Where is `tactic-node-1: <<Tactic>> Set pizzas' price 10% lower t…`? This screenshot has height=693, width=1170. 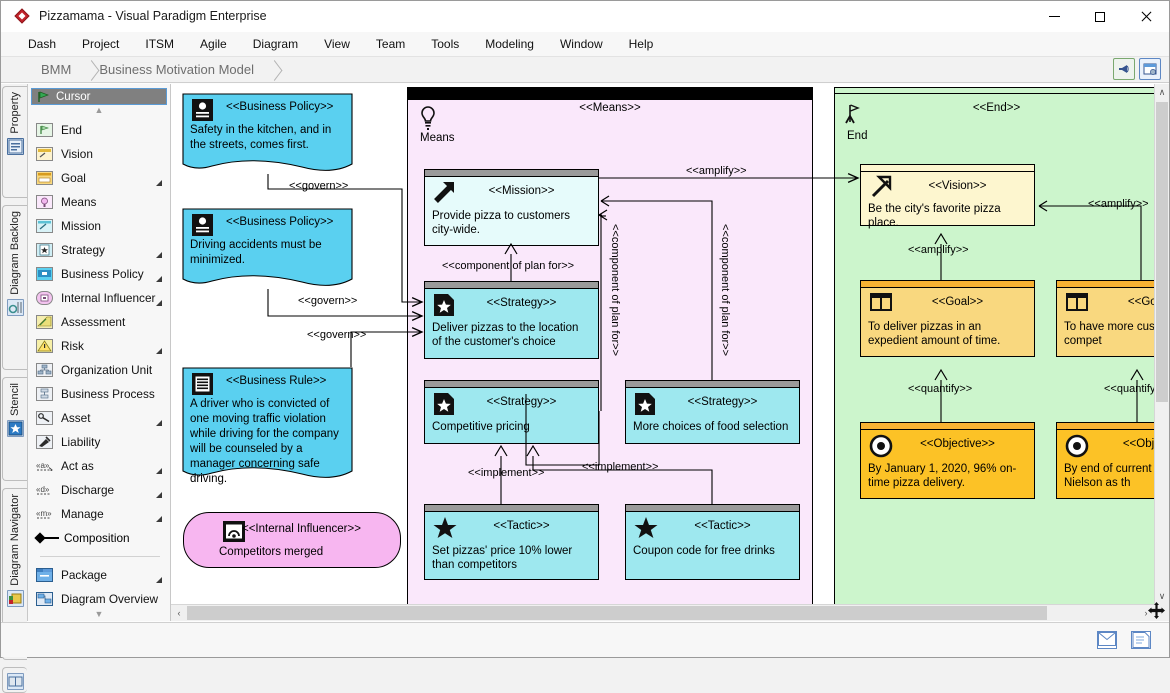 tactic-node-1: <<Tactic>> Set pizzas' price 10% lower t… is located at coordinates (511, 542).